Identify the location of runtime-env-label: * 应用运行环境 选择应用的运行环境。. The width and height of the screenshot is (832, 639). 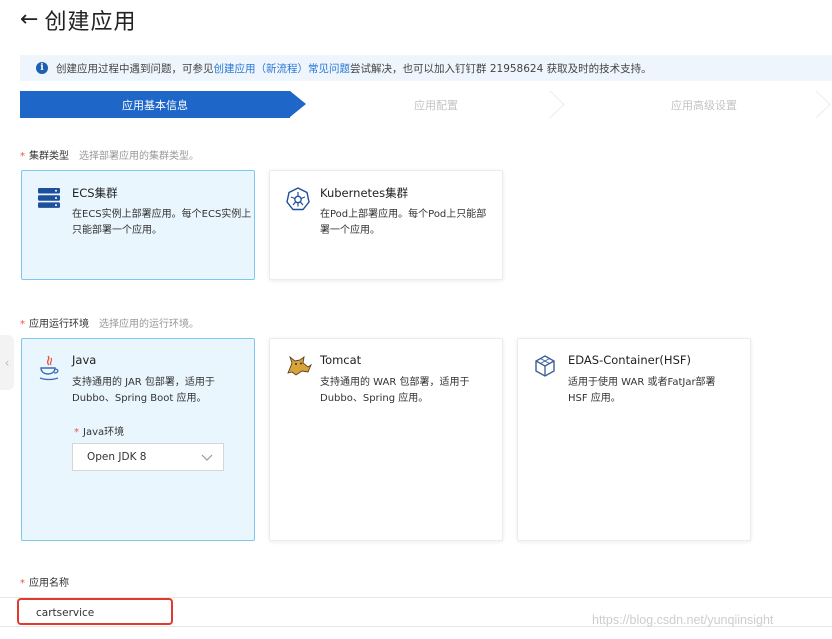
(109, 322).